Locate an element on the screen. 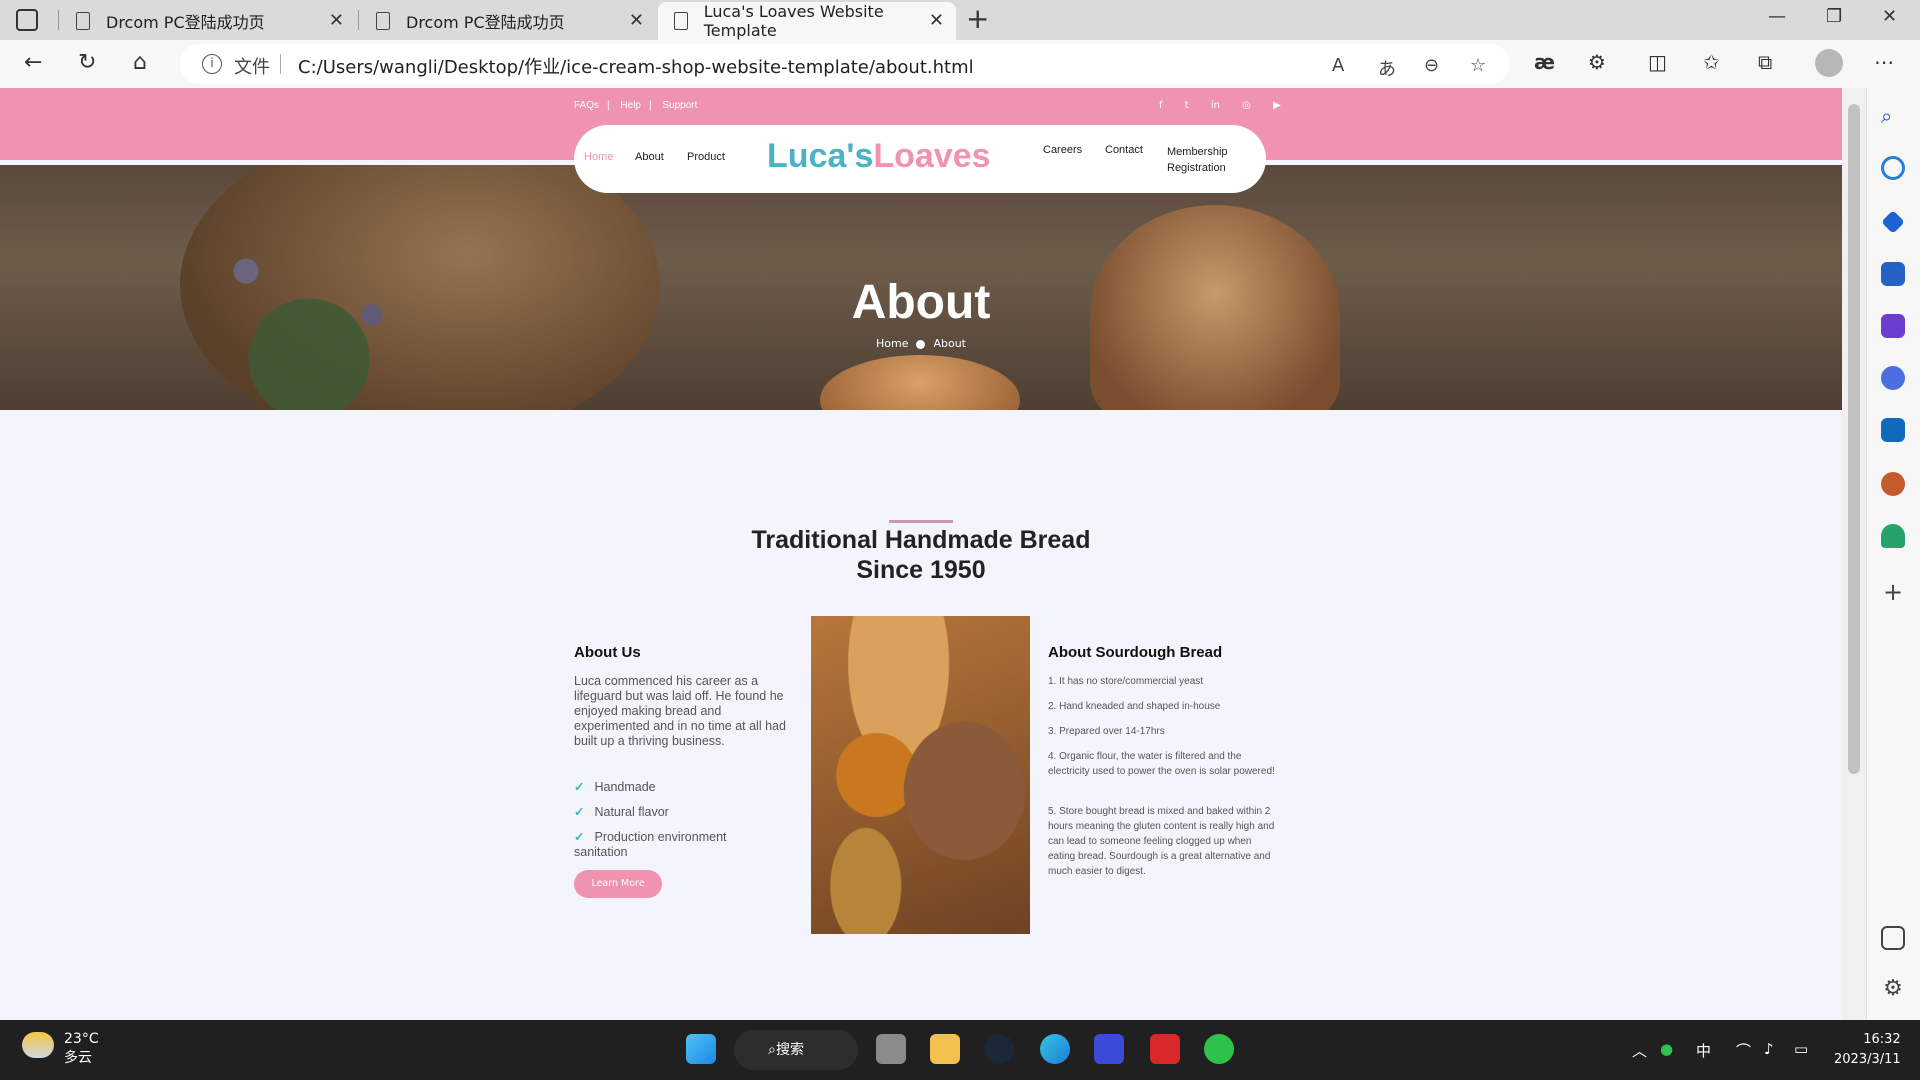 Image resolution: width=1920 pixels, height=1080 pixels. window-close-button: ✕ is located at coordinates (1889, 16).